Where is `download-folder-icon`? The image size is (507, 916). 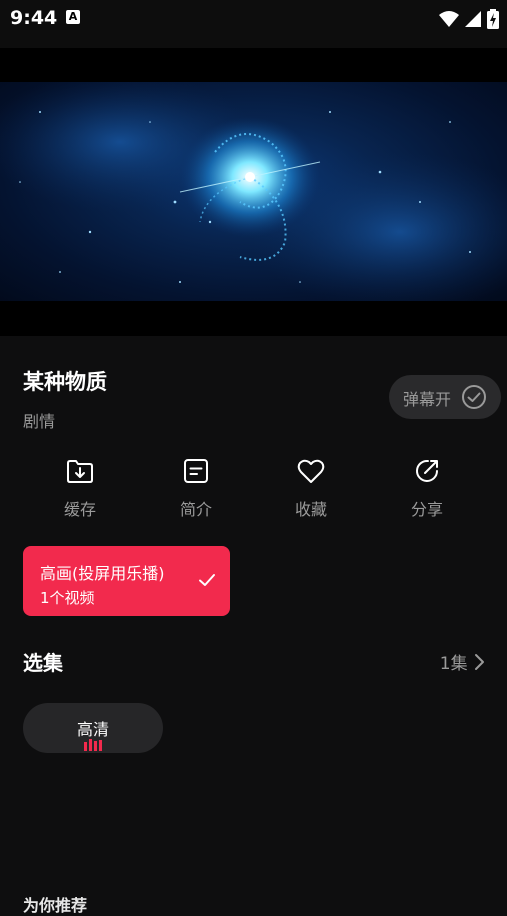
download-folder-icon is located at coordinates (80, 471).